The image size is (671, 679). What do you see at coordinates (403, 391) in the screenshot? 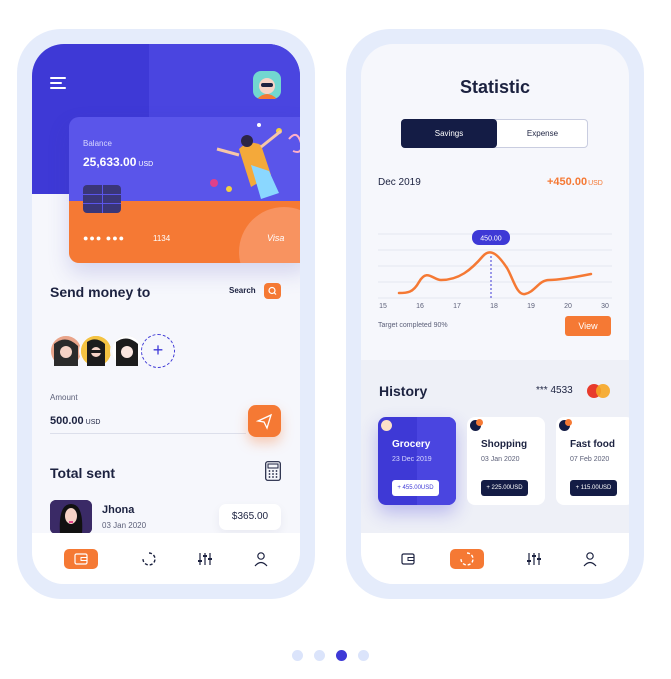
I see `history-title: History` at bounding box center [403, 391].